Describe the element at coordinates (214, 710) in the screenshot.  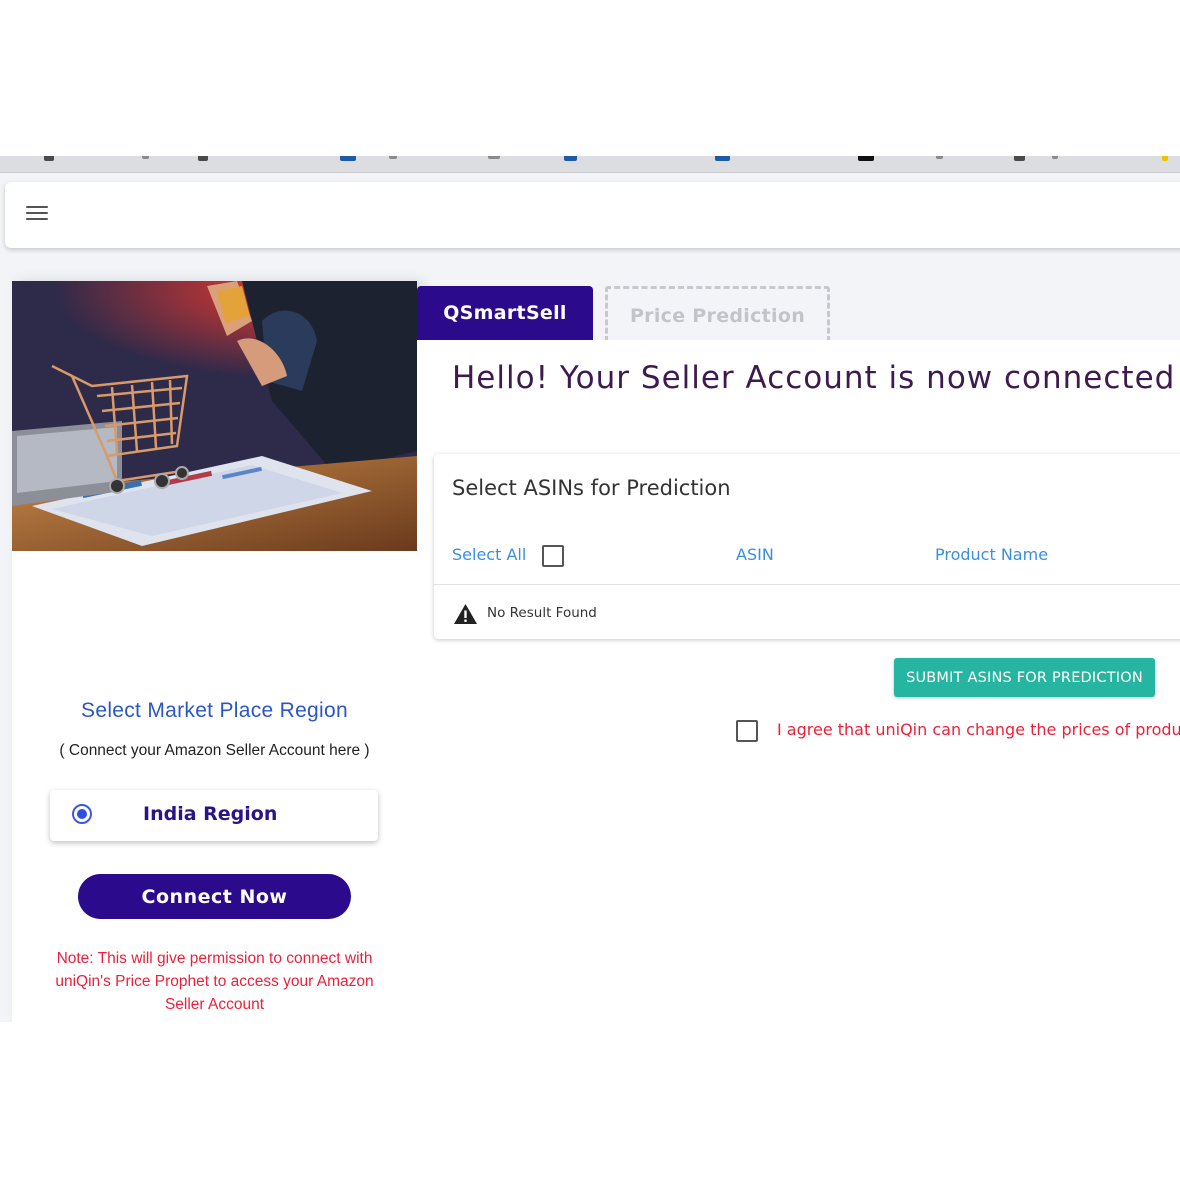
I see `region-title: Select Market Place Region` at that location.